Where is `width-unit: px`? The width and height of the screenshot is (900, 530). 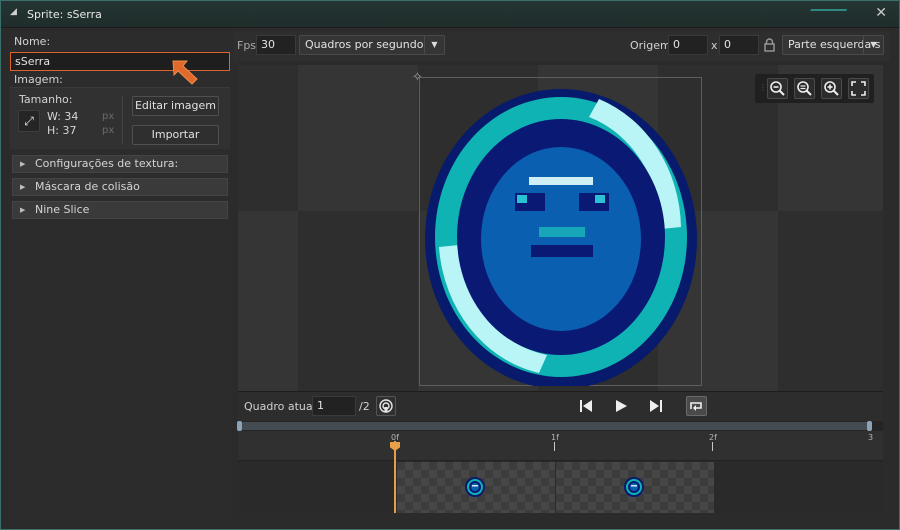 width-unit: px is located at coordinates (108, 116).